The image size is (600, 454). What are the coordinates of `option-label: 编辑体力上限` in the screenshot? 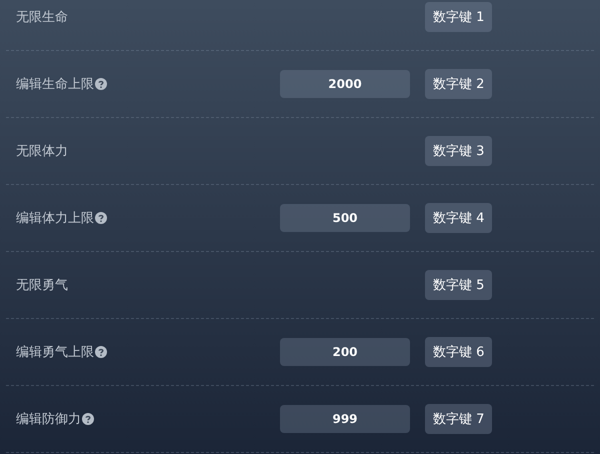 It's located at (55, 218).